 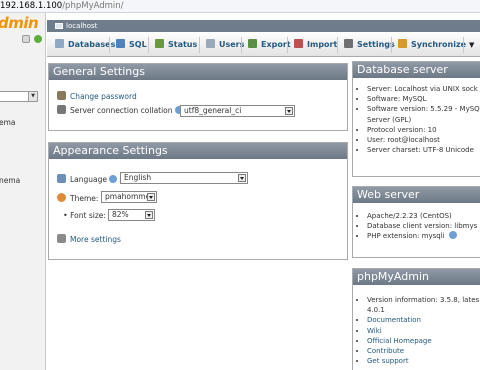 What do you see at coordinates (402, 43) in the screenshot?
I see `synchronize-icon` at bounding box center [402, 43].